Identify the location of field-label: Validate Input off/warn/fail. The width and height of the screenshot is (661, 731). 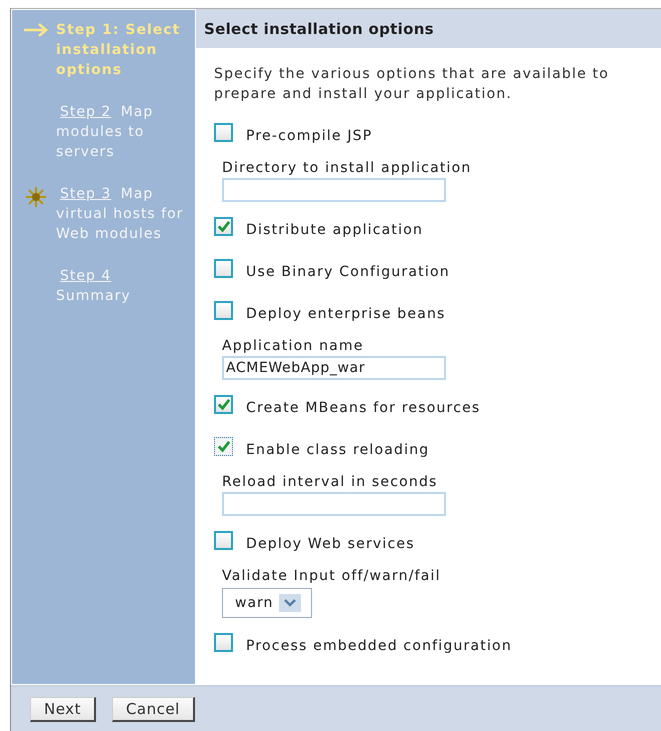
(332, 576).